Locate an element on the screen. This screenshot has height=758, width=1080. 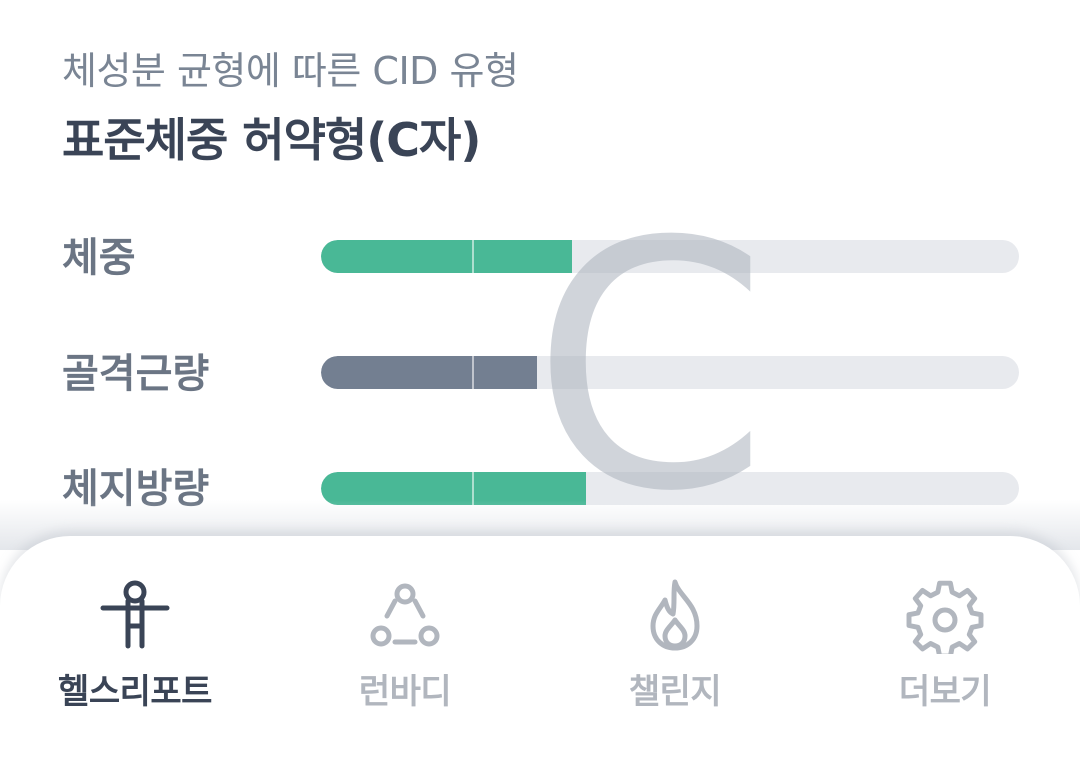
metric-fill-weight is located at coordinates (447, 256).